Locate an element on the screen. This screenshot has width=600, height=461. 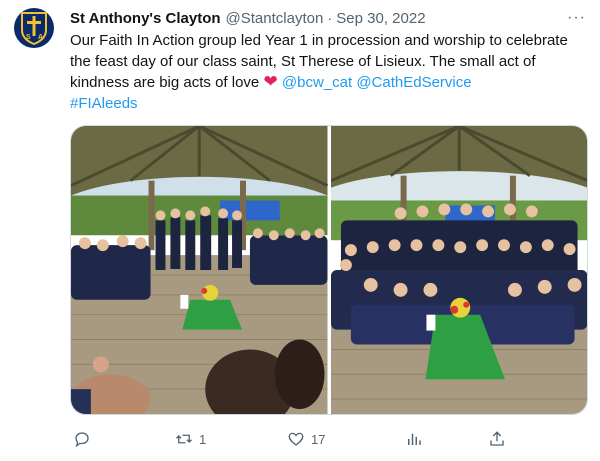
school-crest-icon: S A is located at coordinates (34, 29).